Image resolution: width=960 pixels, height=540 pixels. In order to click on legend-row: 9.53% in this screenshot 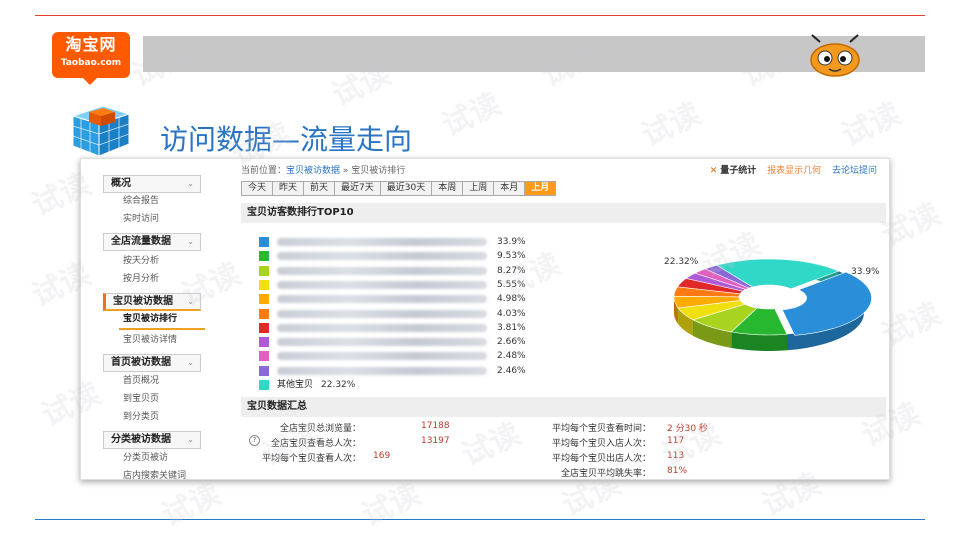, I will do `click(409, 256)`.